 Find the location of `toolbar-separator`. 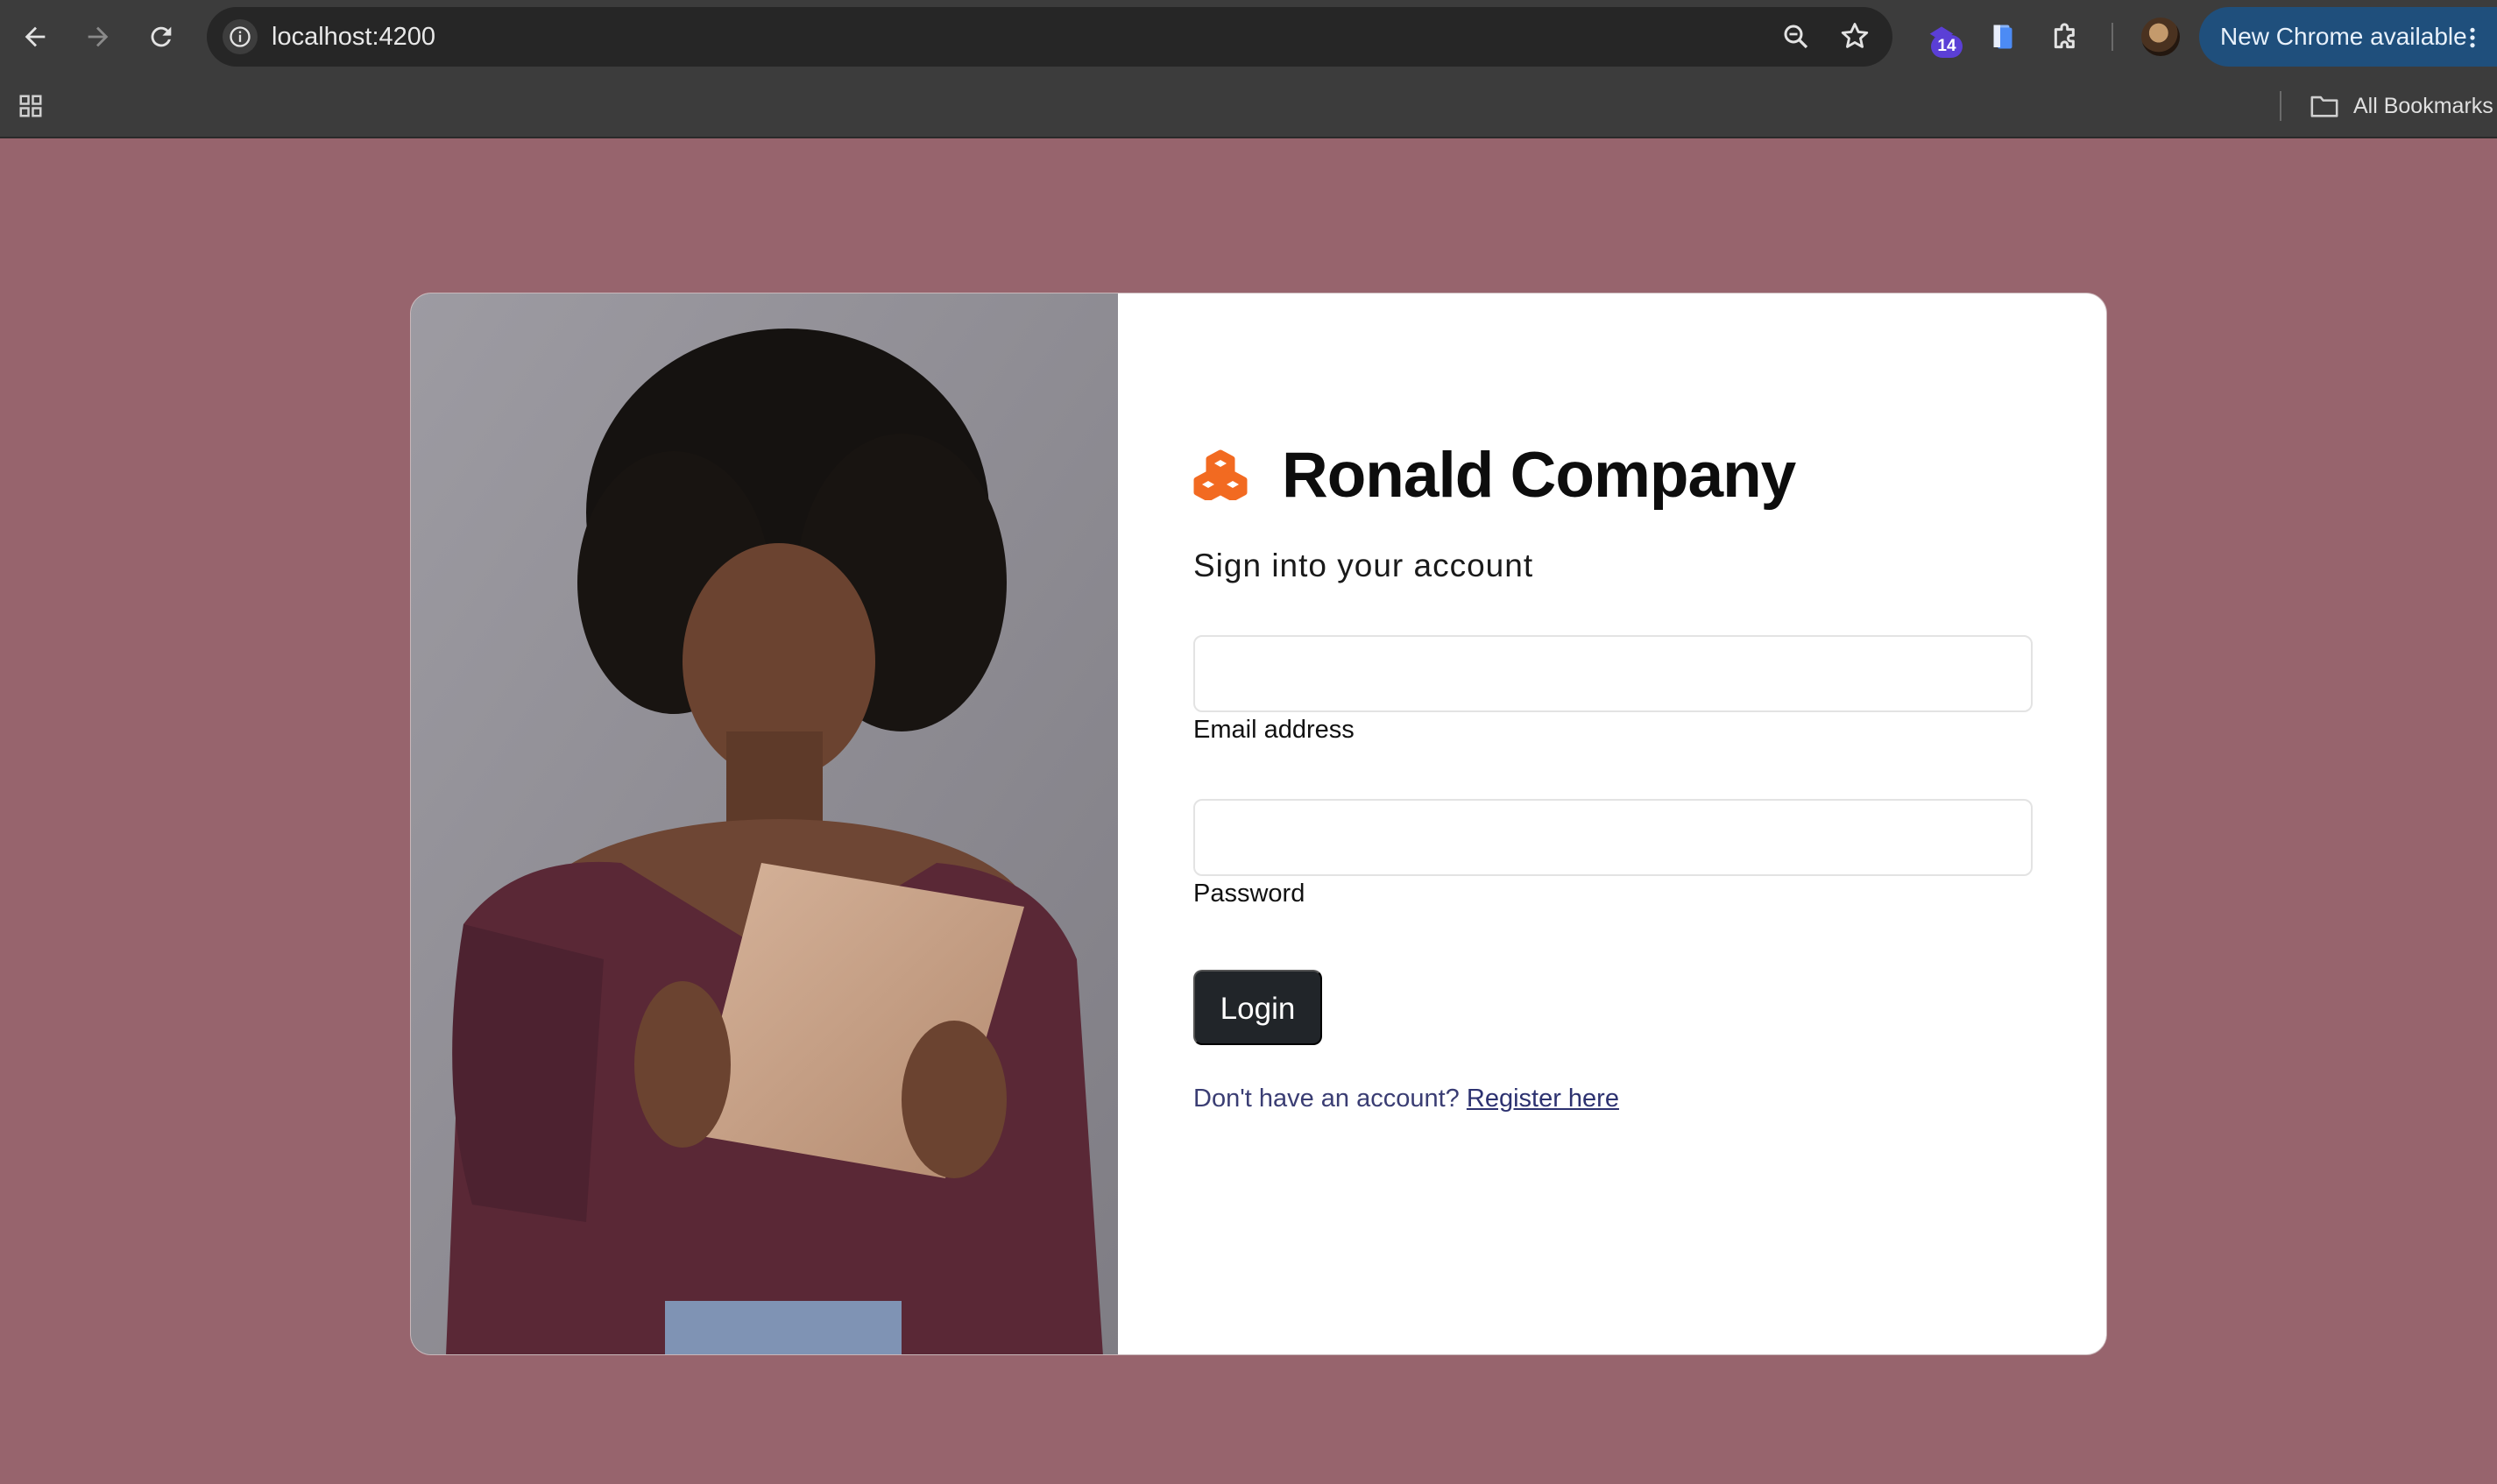

toolbar-separator is located at coordinates (2112, 37).